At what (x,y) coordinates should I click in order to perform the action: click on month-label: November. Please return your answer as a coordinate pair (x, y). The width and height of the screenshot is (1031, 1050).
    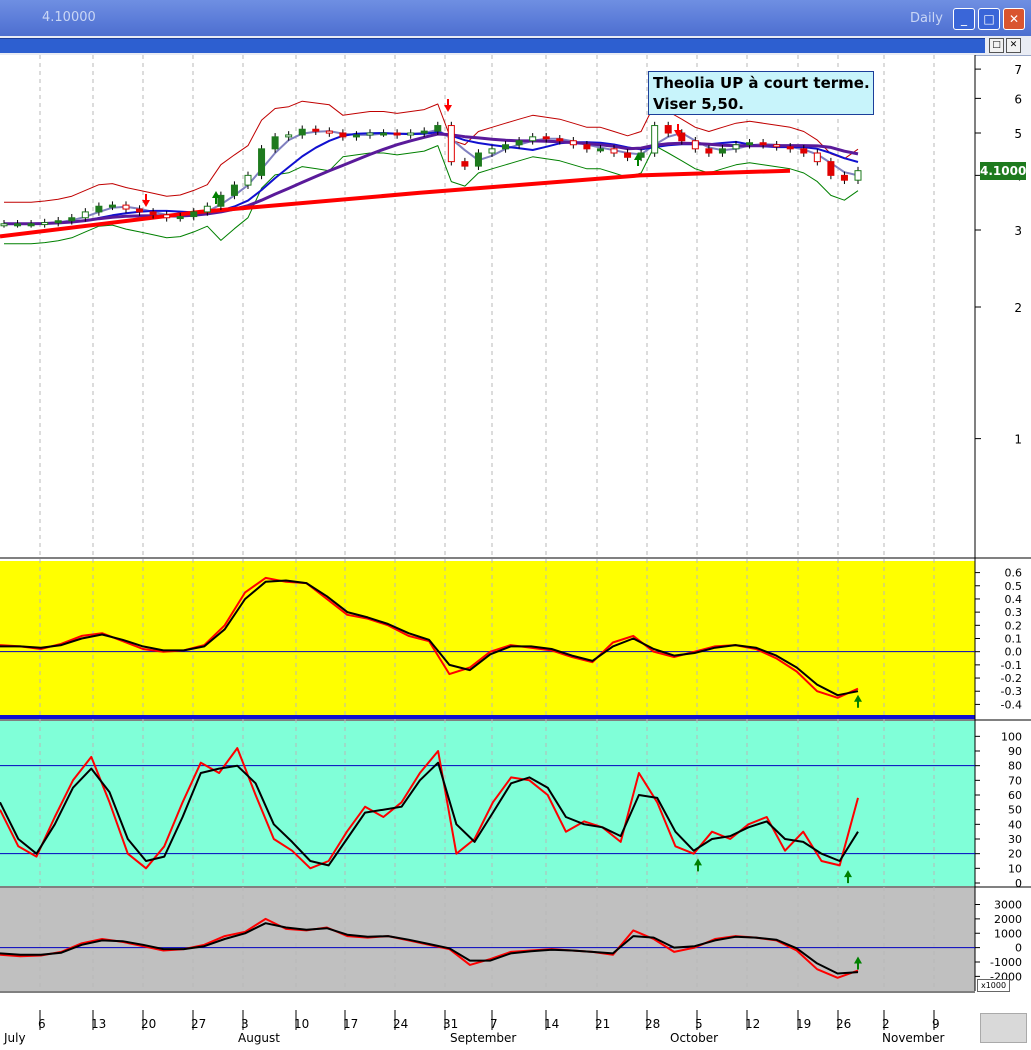
    Looking at the image, I should click on (913, 1038).